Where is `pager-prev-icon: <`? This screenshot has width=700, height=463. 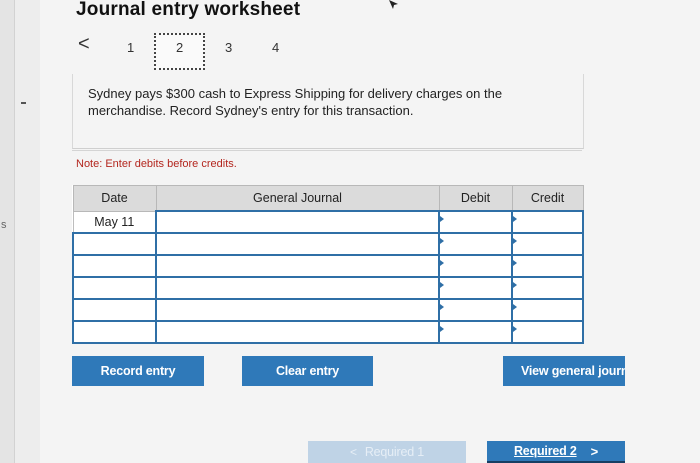 pager-prev-icon: < is located at coordinates (84, 44).